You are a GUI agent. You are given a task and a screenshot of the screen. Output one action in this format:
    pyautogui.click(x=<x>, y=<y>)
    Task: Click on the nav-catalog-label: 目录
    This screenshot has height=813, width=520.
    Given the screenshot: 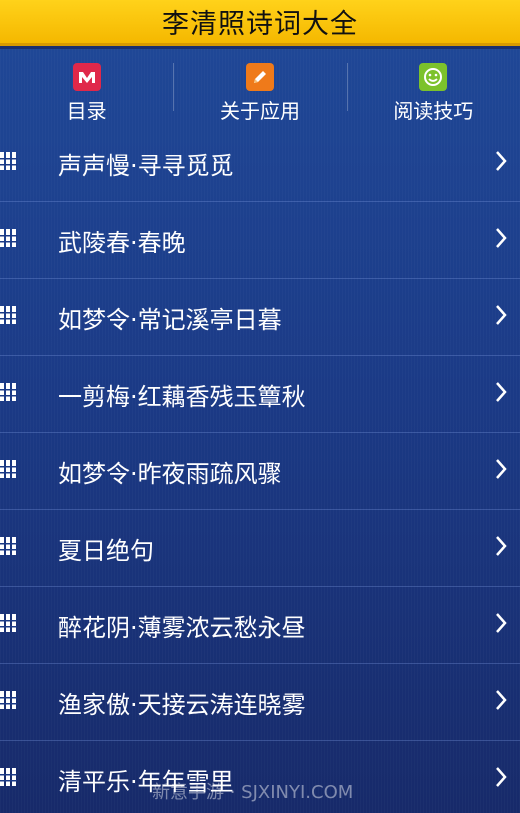 What is the action you would take?
    pyautogui.click(x=86, y=111)
    